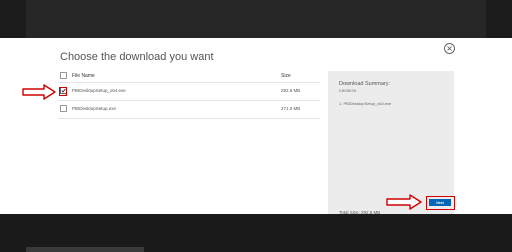 This screenshot has height=252, width=512. I want to click on row-file-size: 292.5 MB, so click(291, 90).